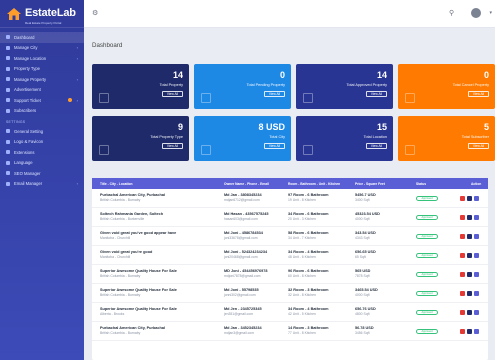 The width and height of the screenshot is (495, 360). What do you see at coordinates (242, 138) in the screenshot?
I see `stat-card: 8 USD Total City View All` at bounding box center [242, 138].